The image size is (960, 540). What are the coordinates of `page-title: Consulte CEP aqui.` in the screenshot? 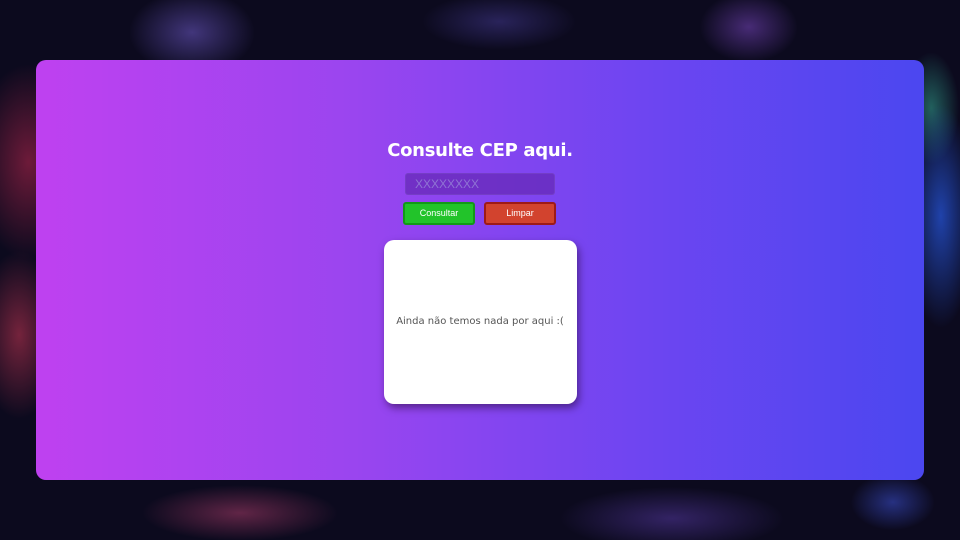 It's located at (480, 150).